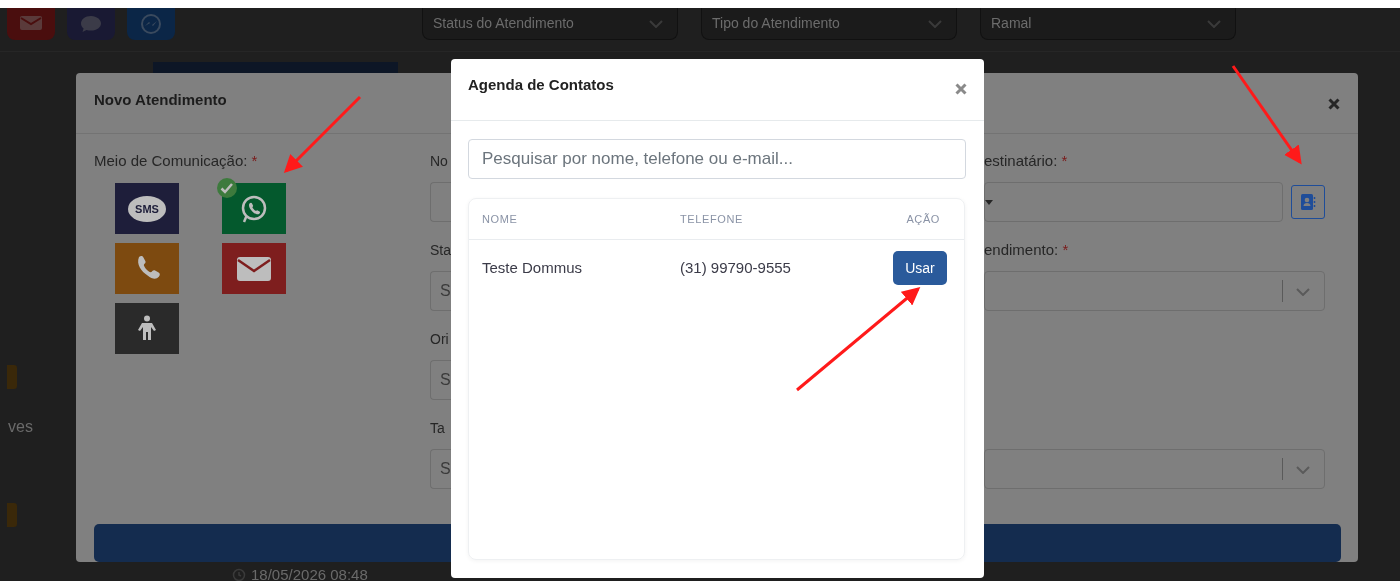 This screenshot has width=1400, height=581. I want to click on field-label: Sta, so click(440, 251).